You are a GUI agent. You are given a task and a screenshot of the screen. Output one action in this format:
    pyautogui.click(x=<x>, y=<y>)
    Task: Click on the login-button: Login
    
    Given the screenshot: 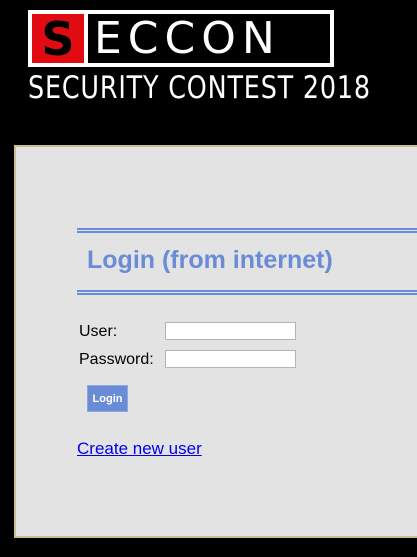 What is the action you would take?
    pyautogui.click(x=107, y=398)
    